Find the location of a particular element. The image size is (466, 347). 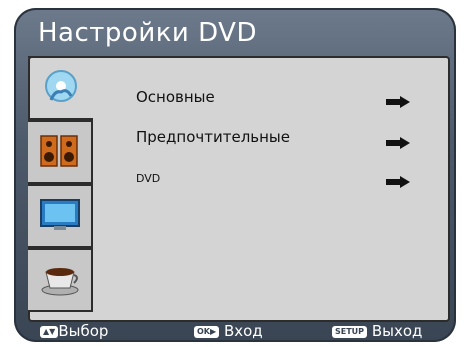

hint-select: ▲▼ Выбор is located at coordinates (74, 331).